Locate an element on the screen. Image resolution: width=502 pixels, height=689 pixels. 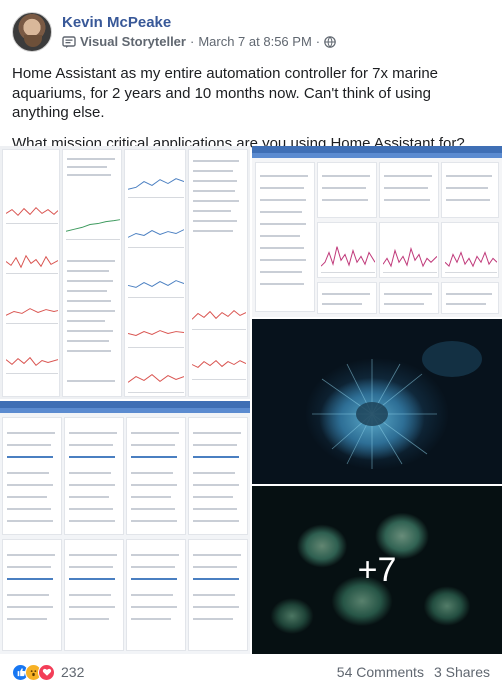
photo-bubble-coral: +7 is located at coordinates (377, 570).